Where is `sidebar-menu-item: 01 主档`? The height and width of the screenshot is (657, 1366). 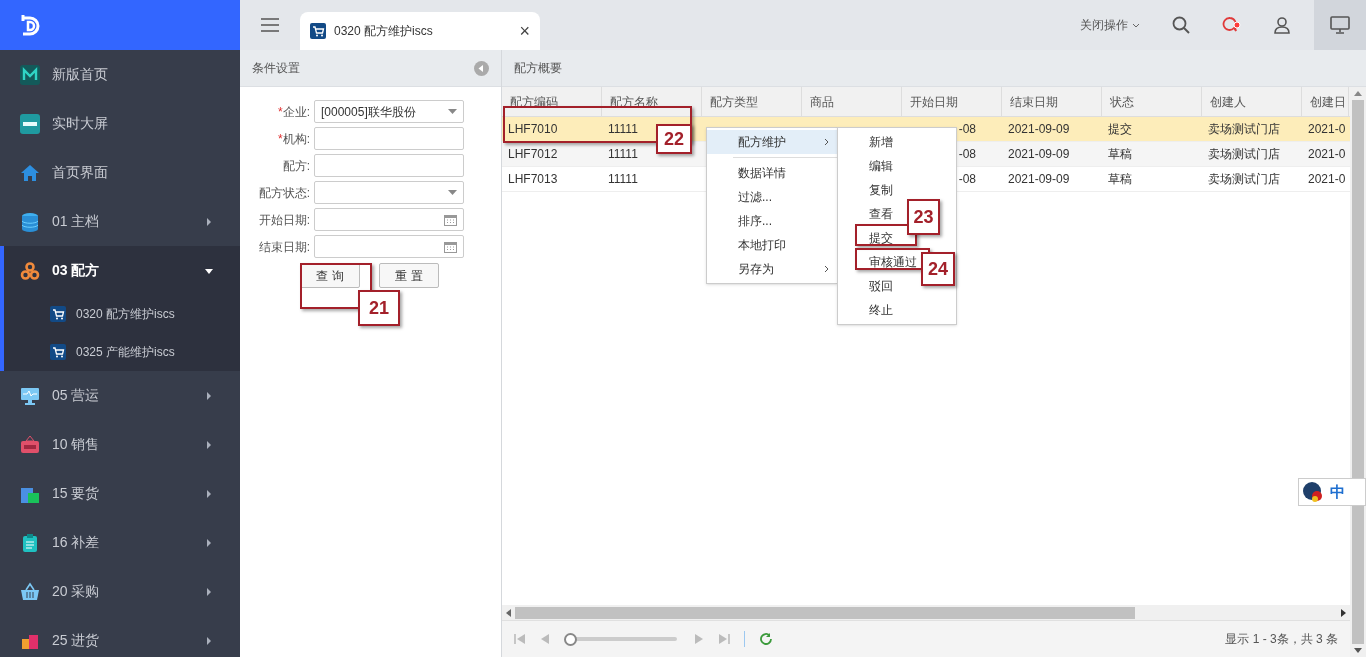
sidebar-menu-item: 01 主档 is located at coordinates (120, 221).